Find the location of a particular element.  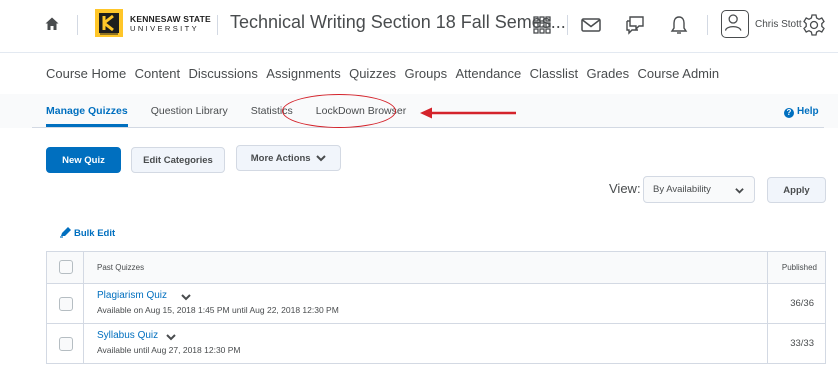

tab-manage-quizzes: Manage Quizzes is located at coordinates (87, 116).